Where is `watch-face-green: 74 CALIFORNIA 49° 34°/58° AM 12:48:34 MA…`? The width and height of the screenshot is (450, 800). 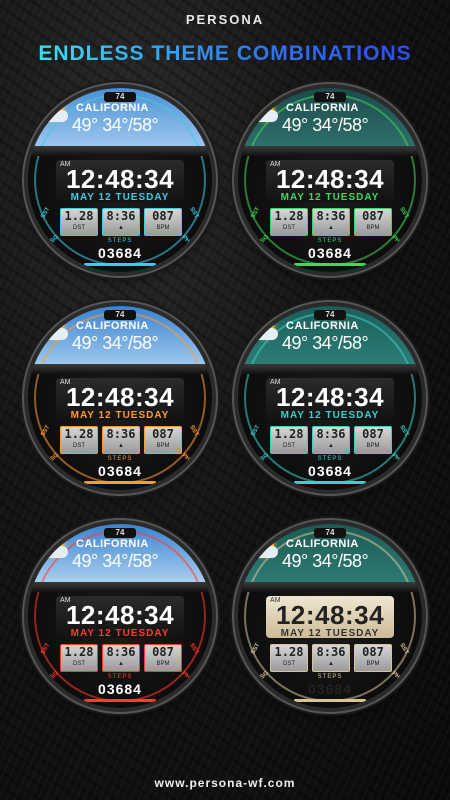 watch-face-green: 74 CALIFORNIA 49° 34°/58° AM 12:48:34 MA… is located at coordinates (330, 180).